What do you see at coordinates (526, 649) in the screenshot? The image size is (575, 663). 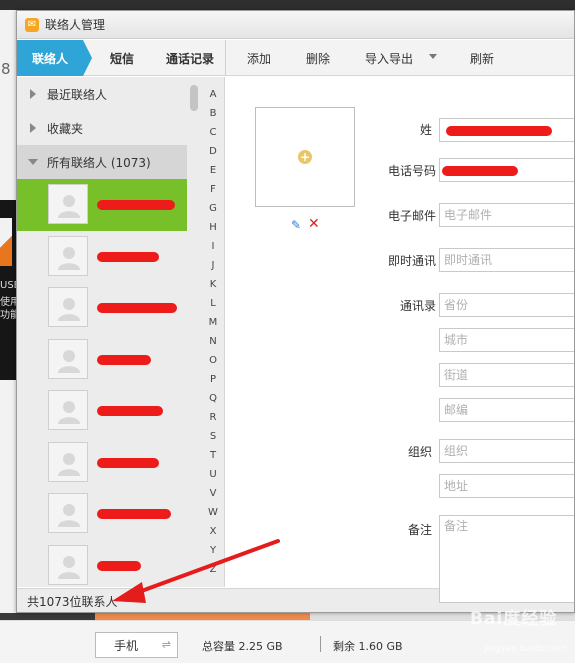 I see `watermark-url: jingyan.baidu.com` at bounding box center [526, 649].